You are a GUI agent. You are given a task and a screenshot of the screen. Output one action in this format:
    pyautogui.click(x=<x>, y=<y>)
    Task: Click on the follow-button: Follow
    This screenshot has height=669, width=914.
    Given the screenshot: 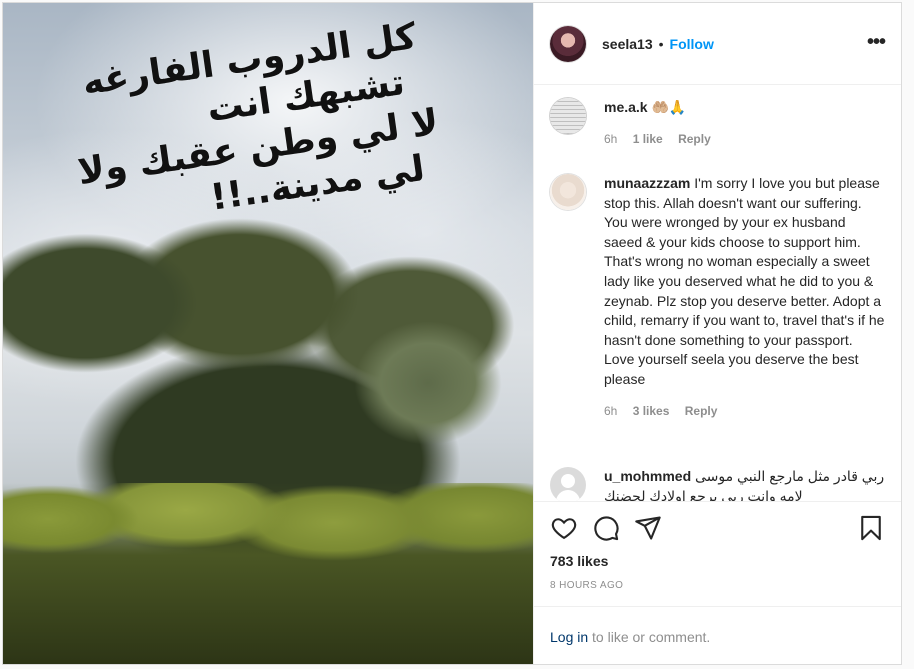 What is the action you would take?
    pyautogui.click(x=692, y=44)
    